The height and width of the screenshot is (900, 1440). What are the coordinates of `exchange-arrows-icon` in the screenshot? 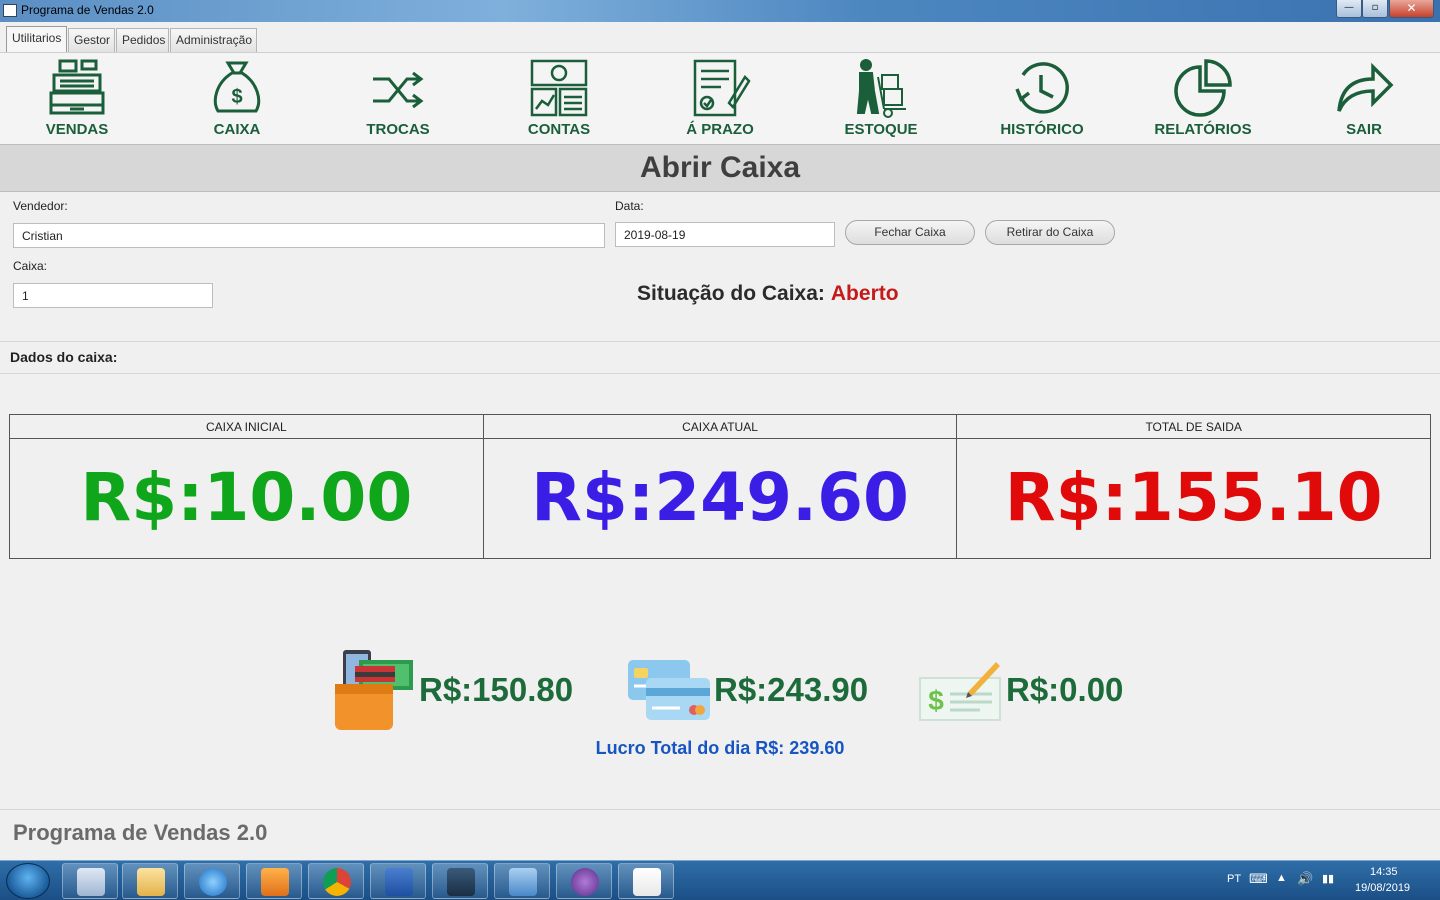 It's located at (398, 90).